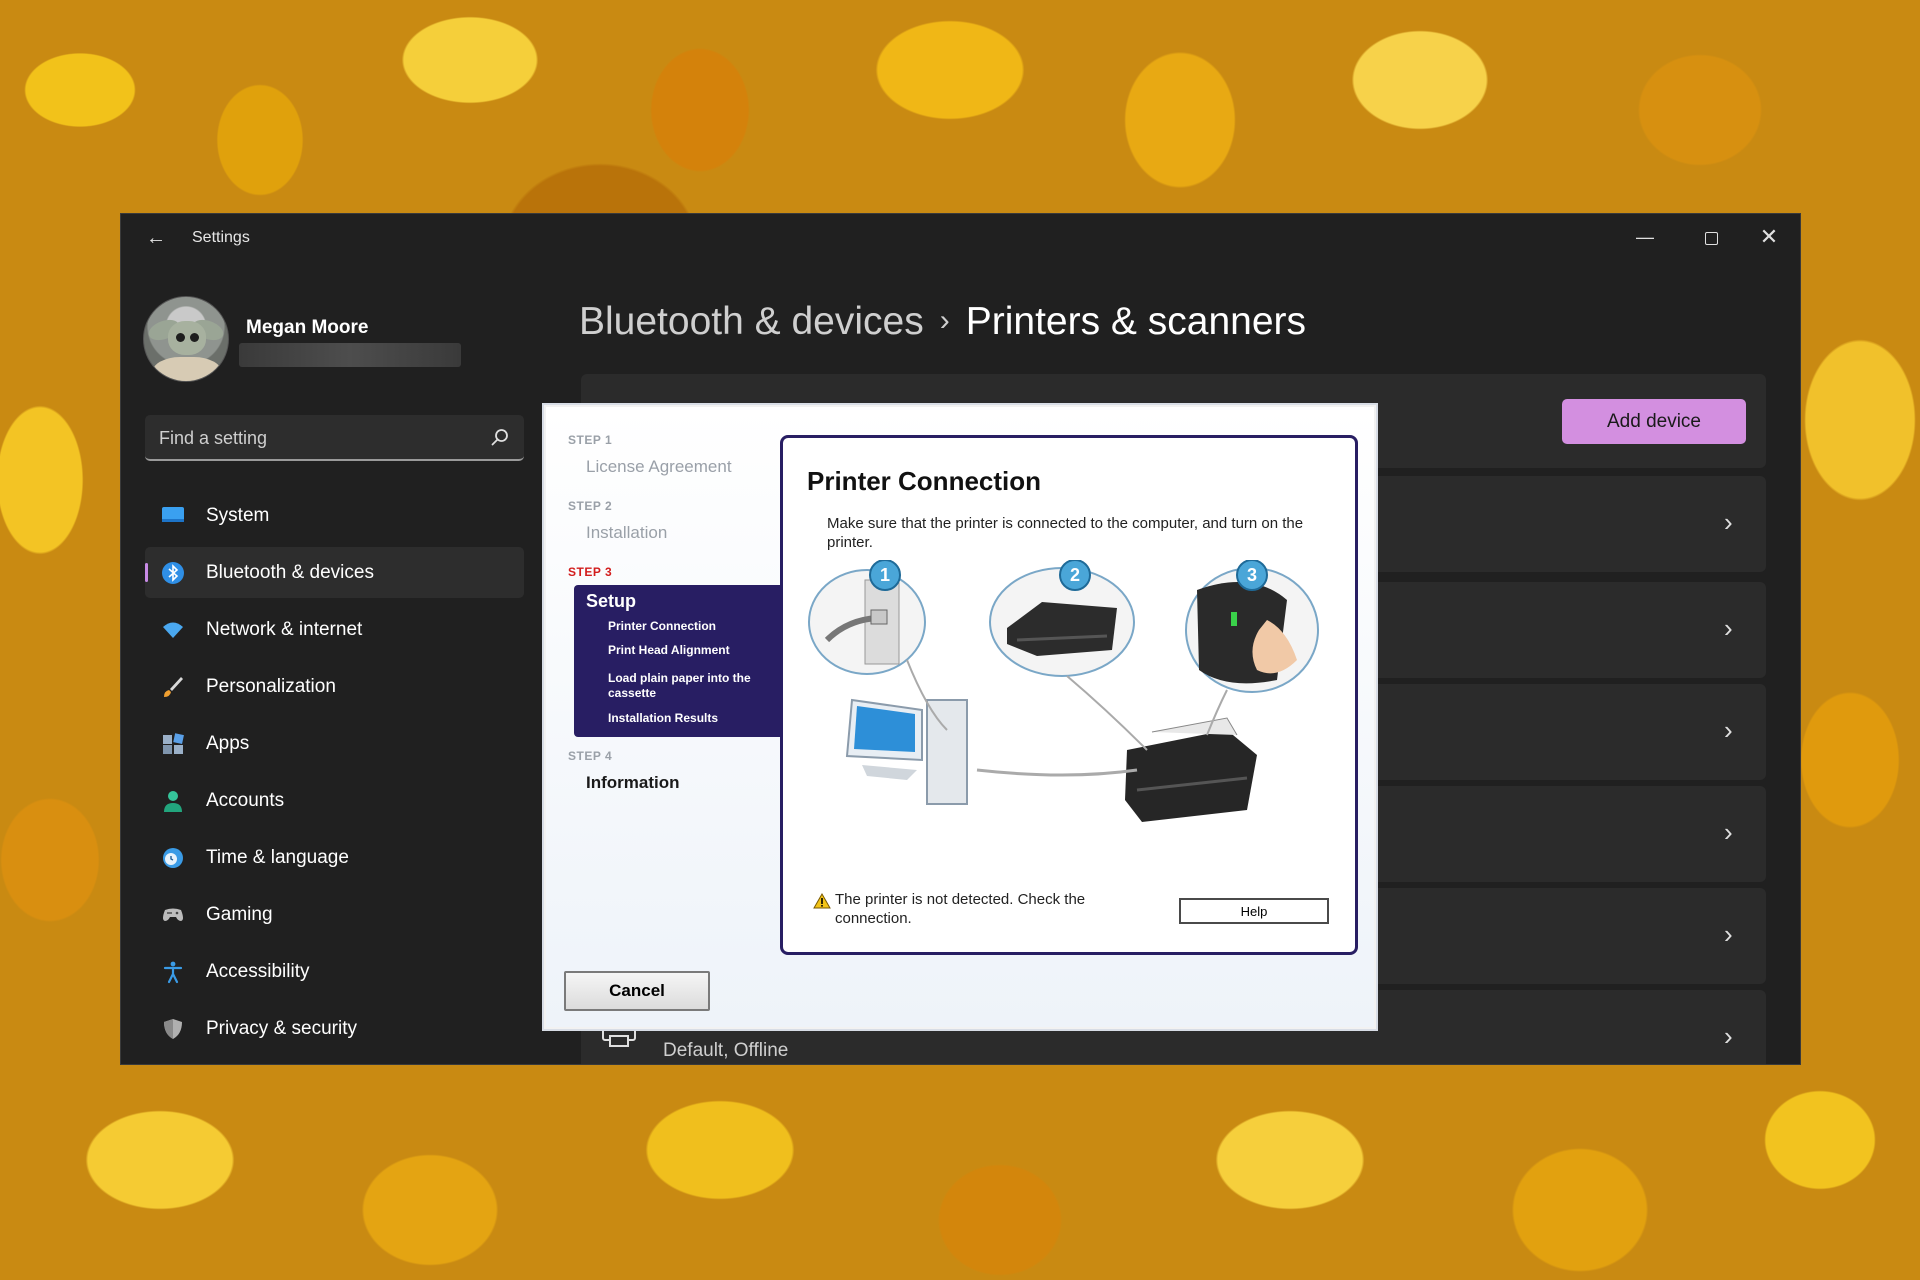 This screenshot has width=1920, height=1280. Describe the element at coordinates (1136, 321) in the screenshot. I see `page-title: Printers & scanners` at that location.